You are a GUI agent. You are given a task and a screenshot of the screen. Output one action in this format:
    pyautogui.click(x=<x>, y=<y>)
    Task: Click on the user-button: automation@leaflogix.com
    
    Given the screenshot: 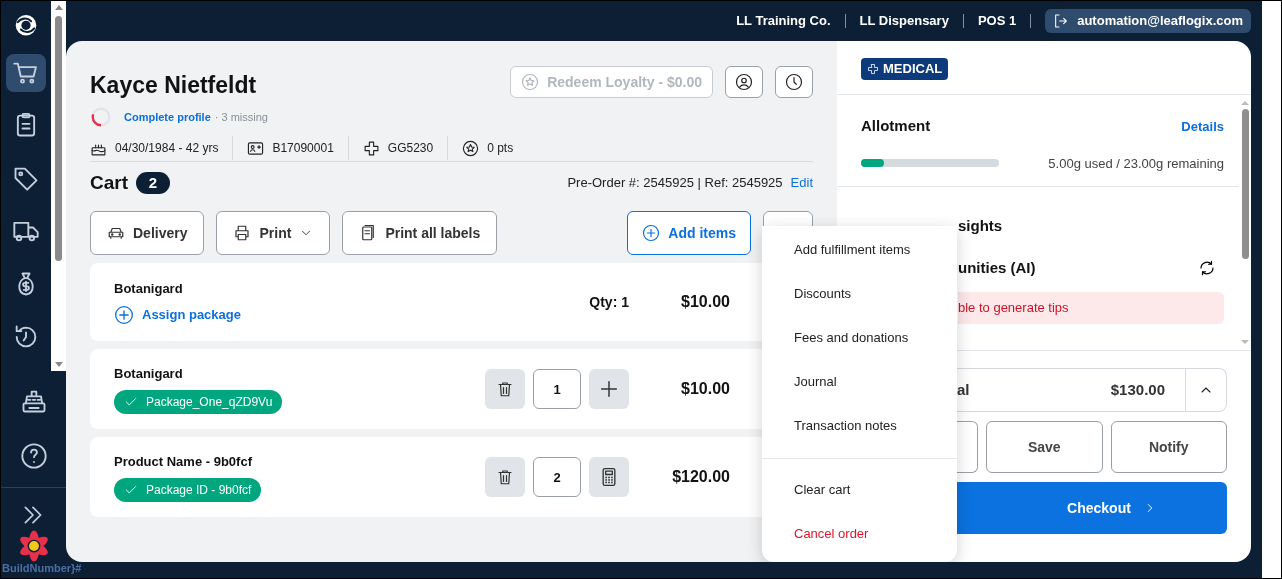 What is the action you would take?
    pyautogui.click(x=1148, y=21)
    